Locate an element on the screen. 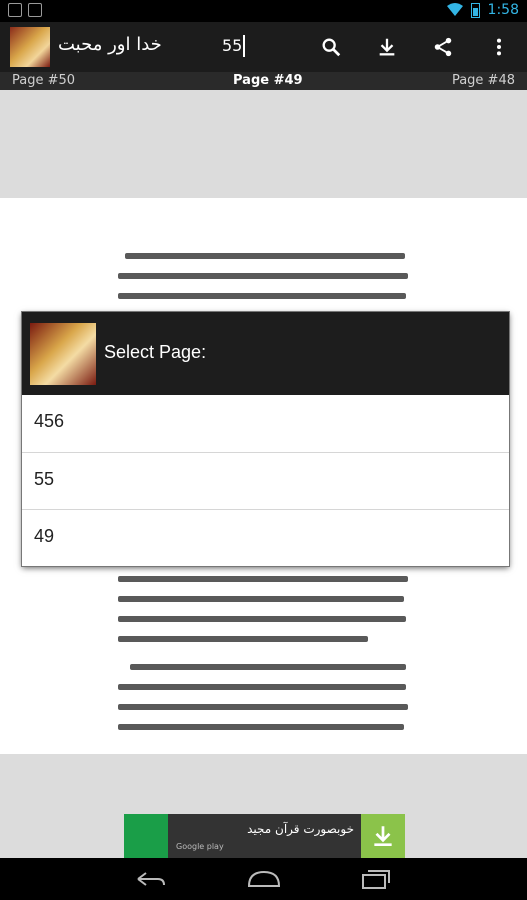 Image resolution: width=527 pixels, height=900 pixels. back-button is located at coordinates (150, 879).